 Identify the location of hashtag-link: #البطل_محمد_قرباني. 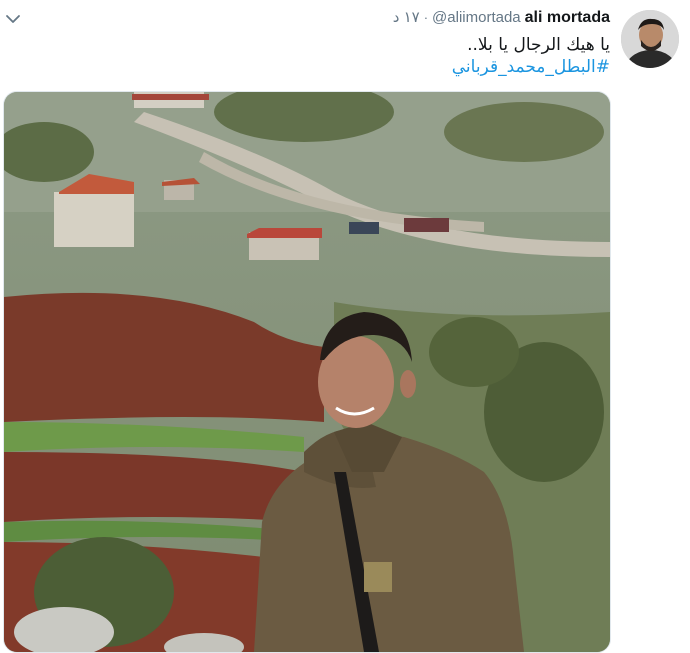
(531, 67).